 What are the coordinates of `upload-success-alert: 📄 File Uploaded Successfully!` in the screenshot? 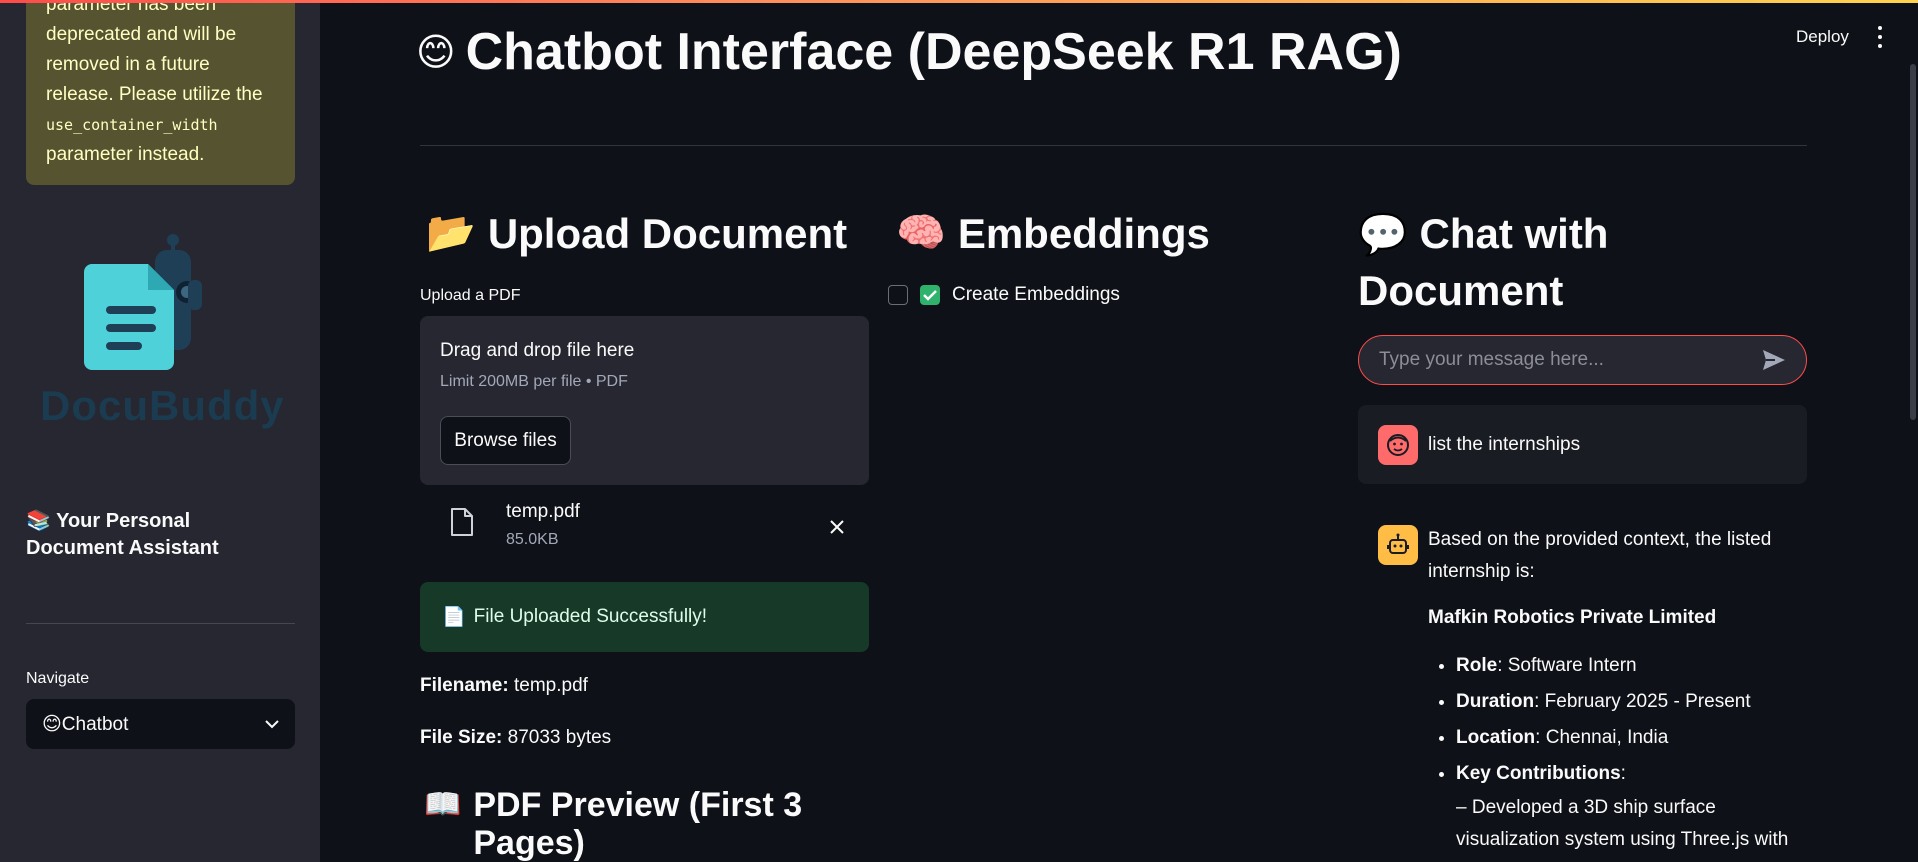 It's located at (644, 617).